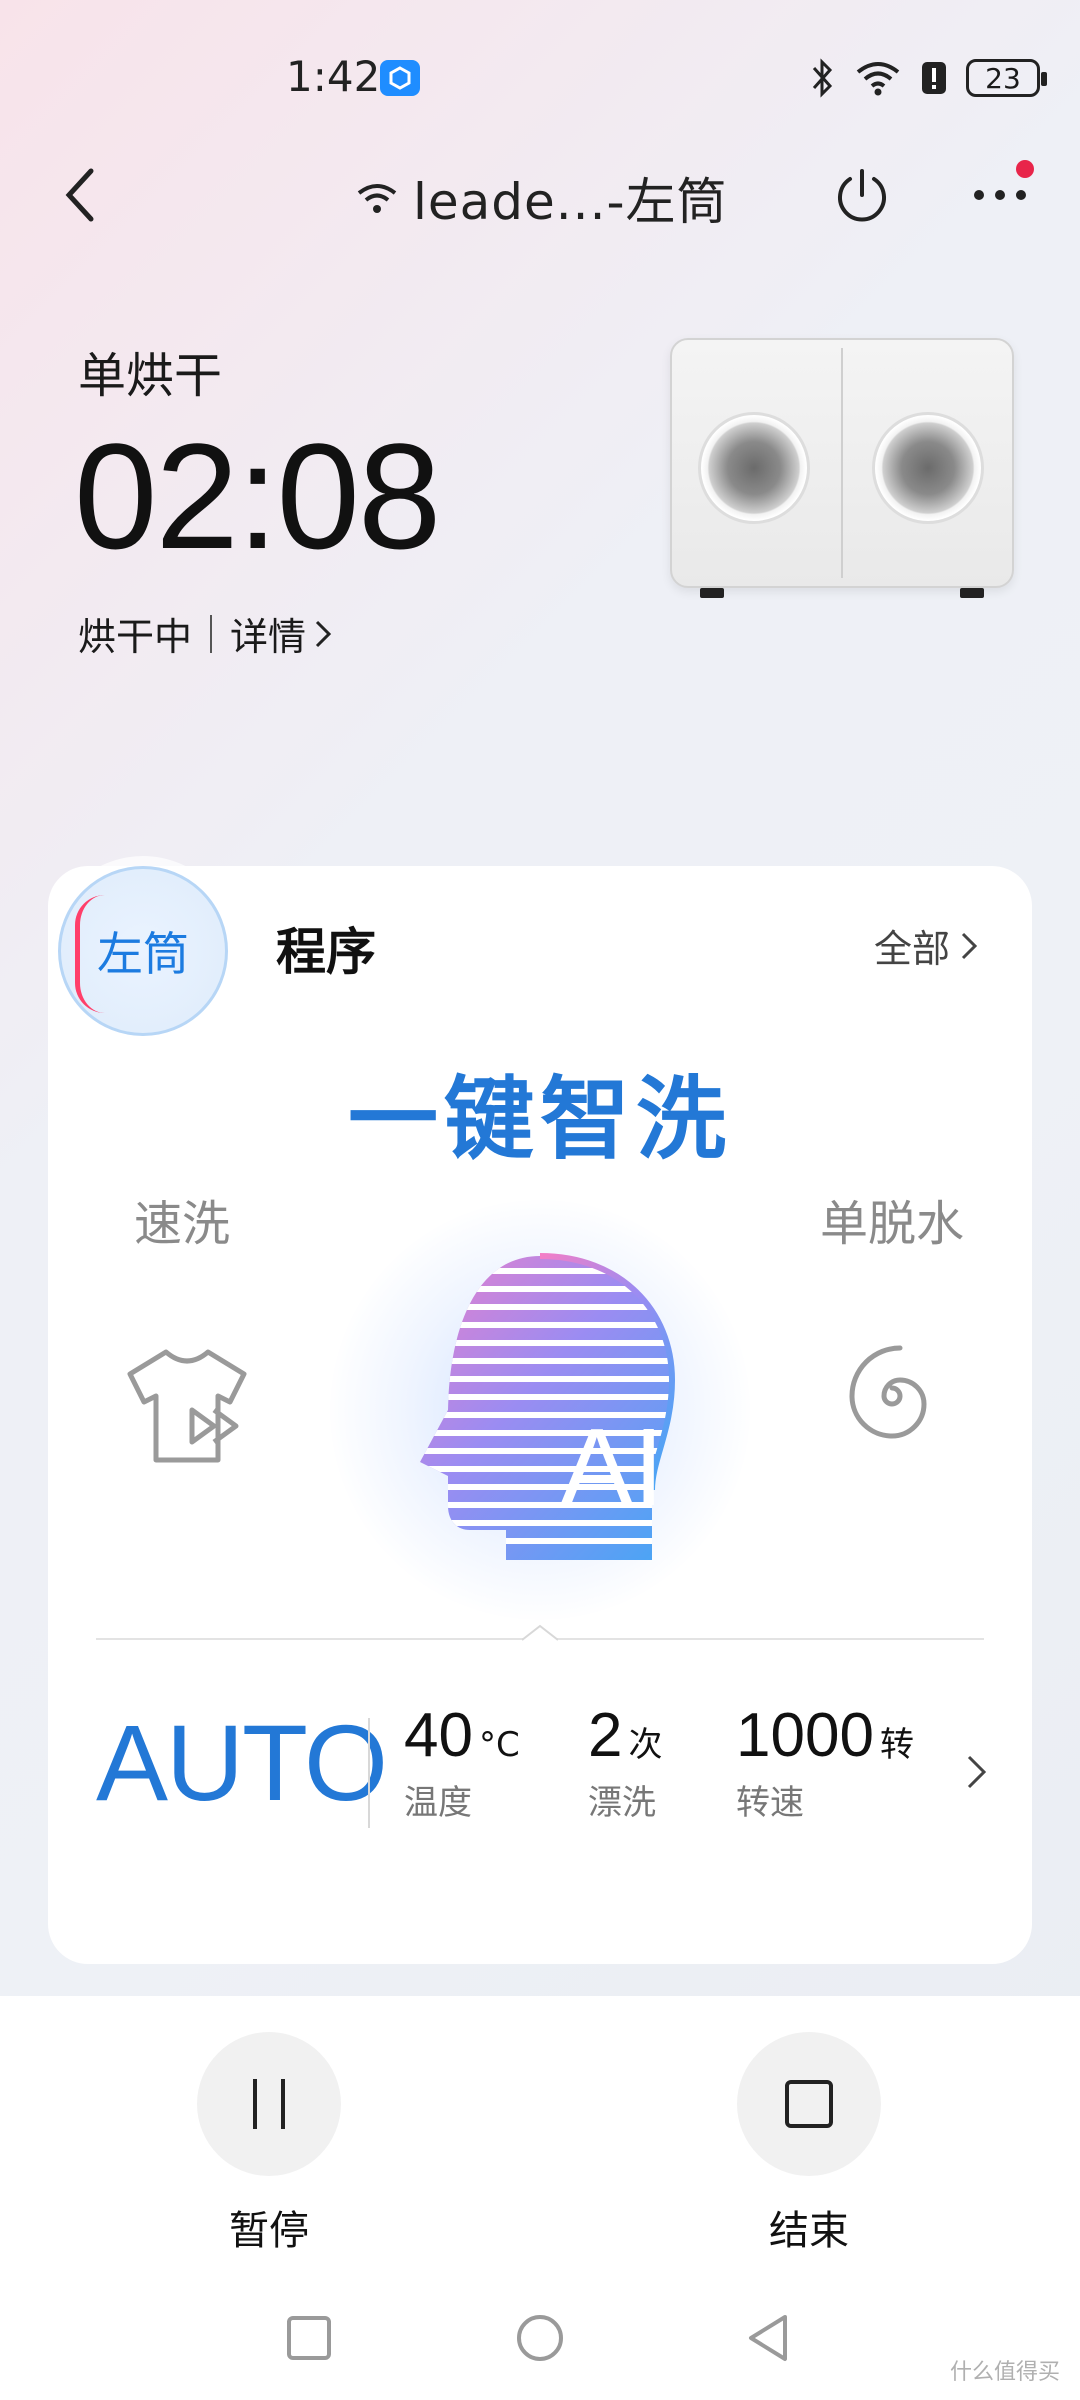 Image resolution: width=1080 pixels, height=2400 pixels. What do you see at coordinates (438, 1803) in the screenshot?
I see `param-label: 温度` at bounding box center [438, 1803].